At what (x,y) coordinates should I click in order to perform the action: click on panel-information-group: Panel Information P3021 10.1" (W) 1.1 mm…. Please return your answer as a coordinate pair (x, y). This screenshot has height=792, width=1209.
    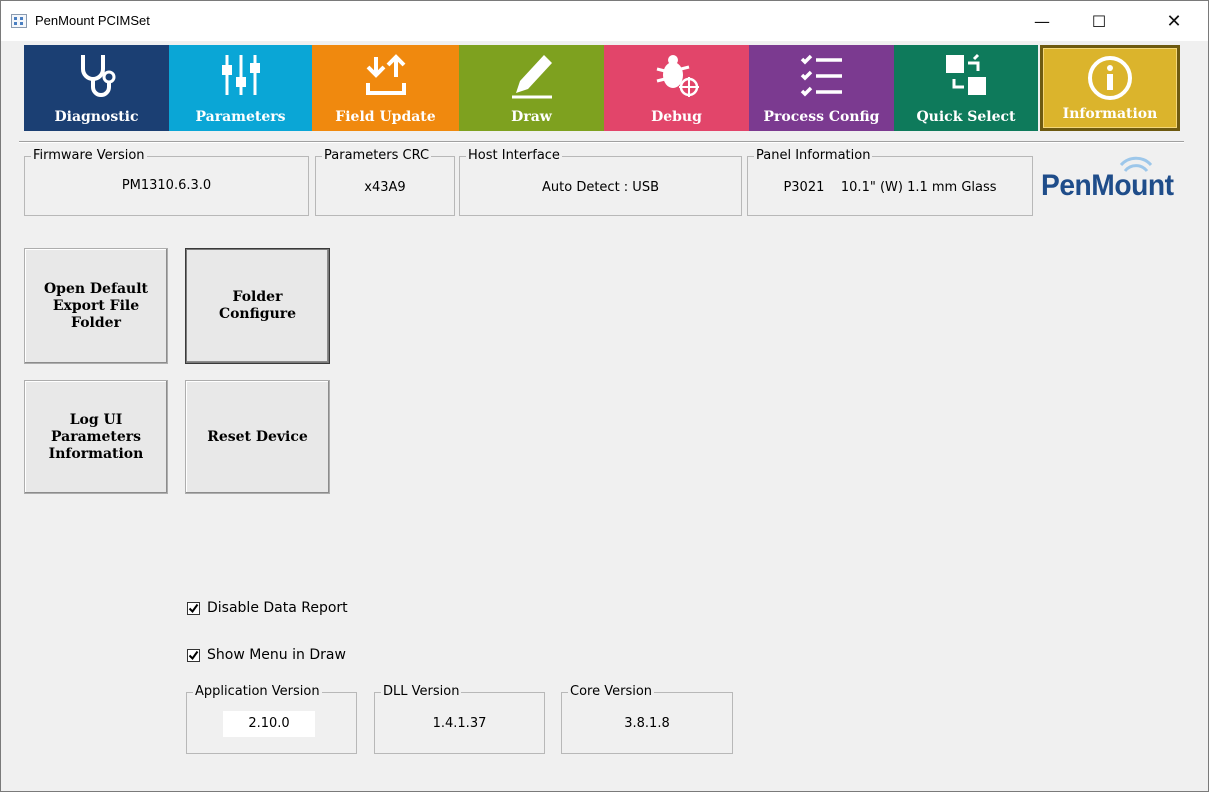
    Looking at the image, I should click on (890, 182).